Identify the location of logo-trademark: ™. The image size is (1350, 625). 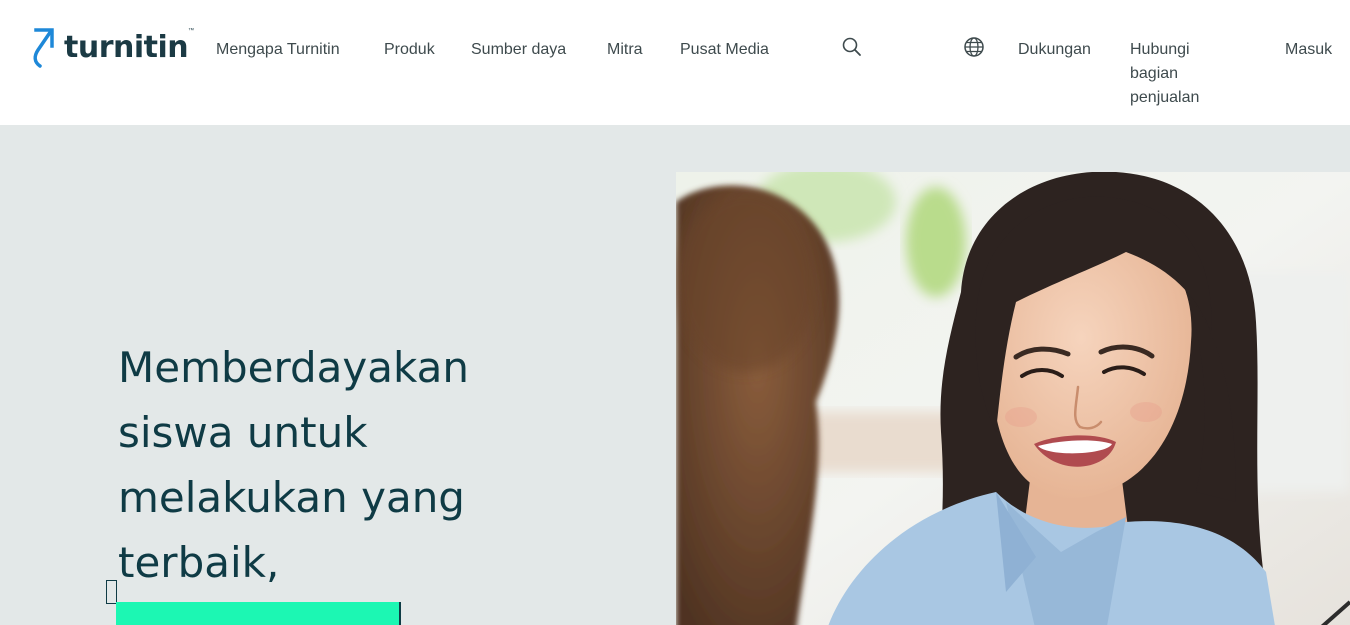
(191, 31).